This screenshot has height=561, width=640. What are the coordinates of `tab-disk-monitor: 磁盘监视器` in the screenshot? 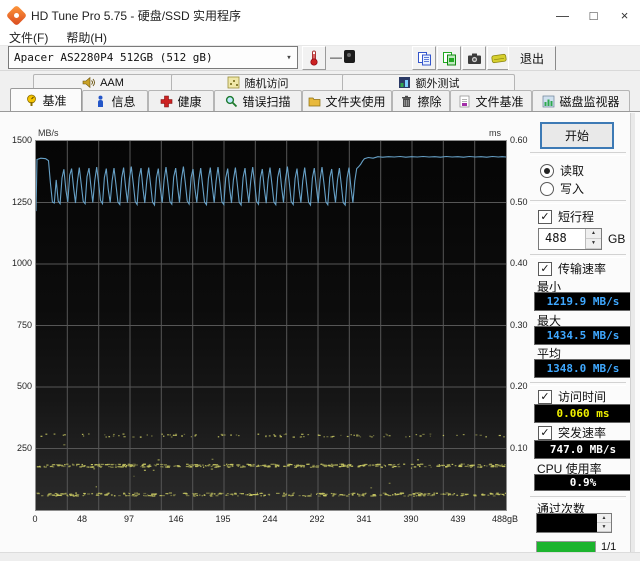 It's located at (581, 100).